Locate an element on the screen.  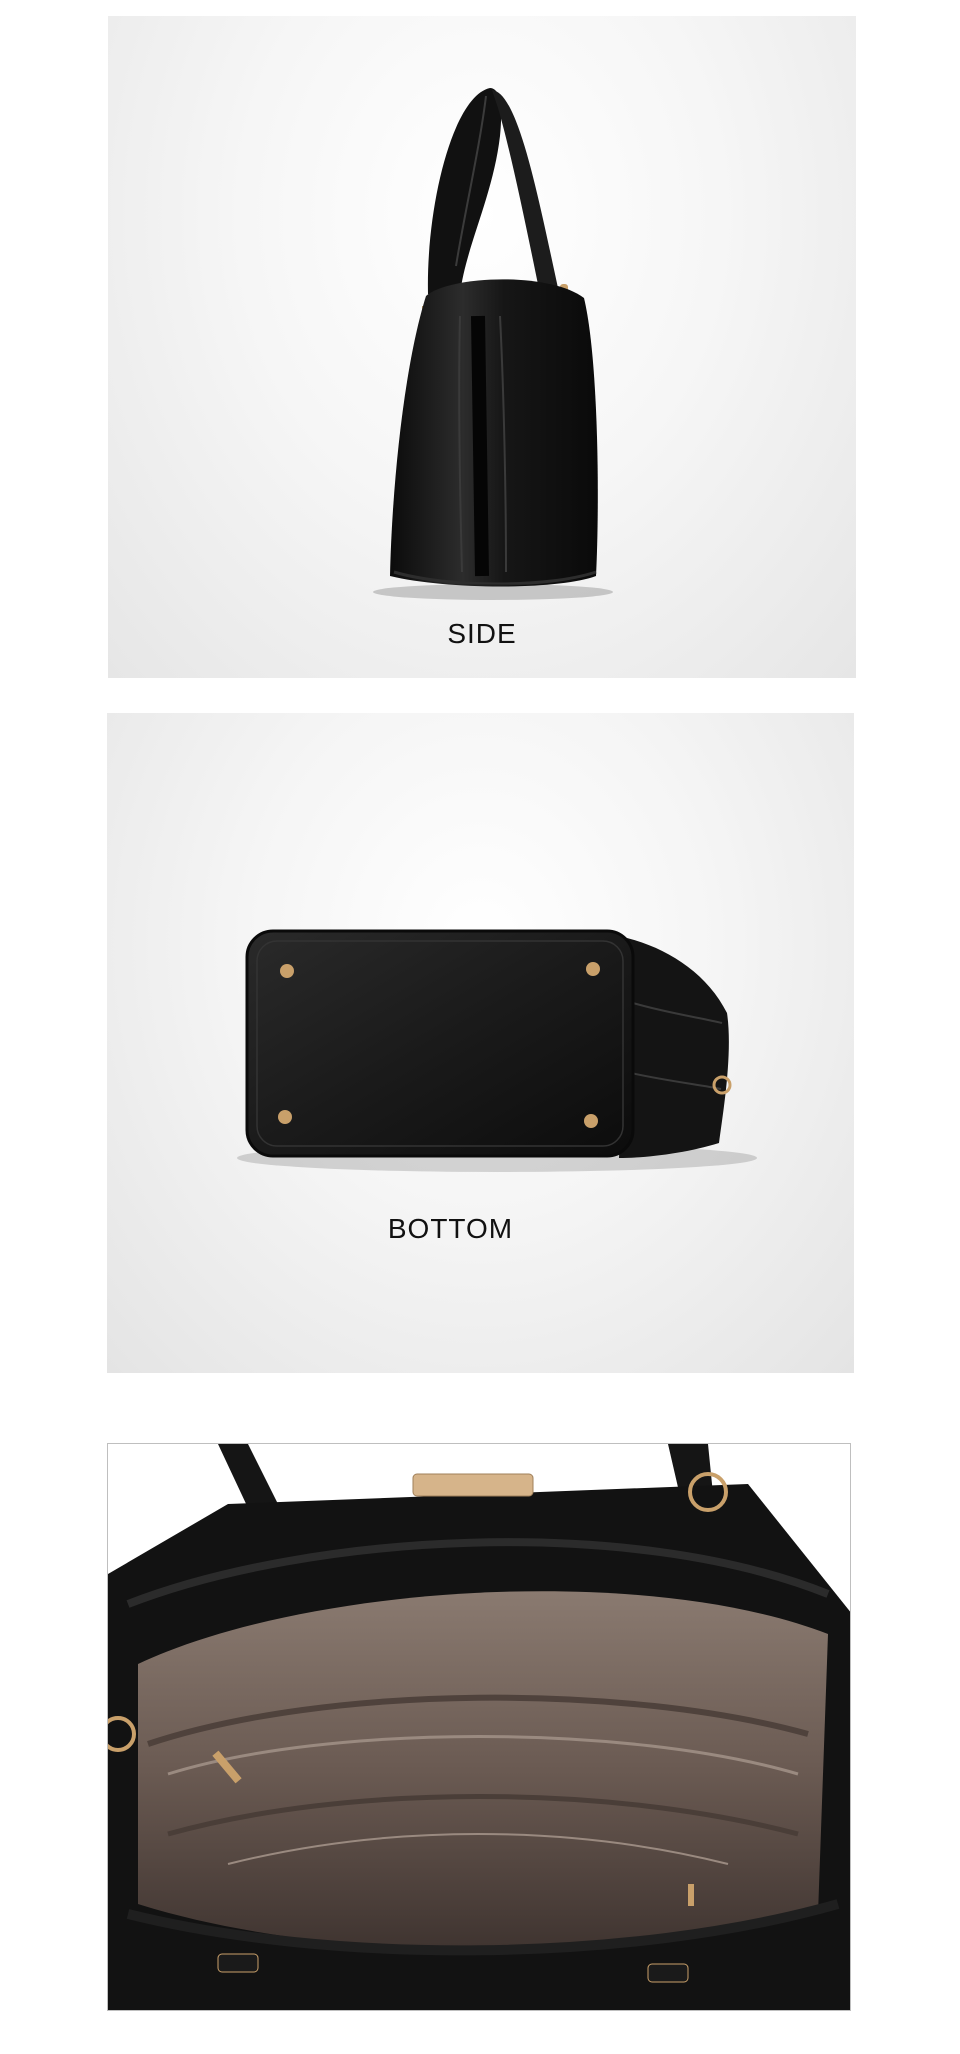
bag-side-panel is located at coordinates (674, 1048).